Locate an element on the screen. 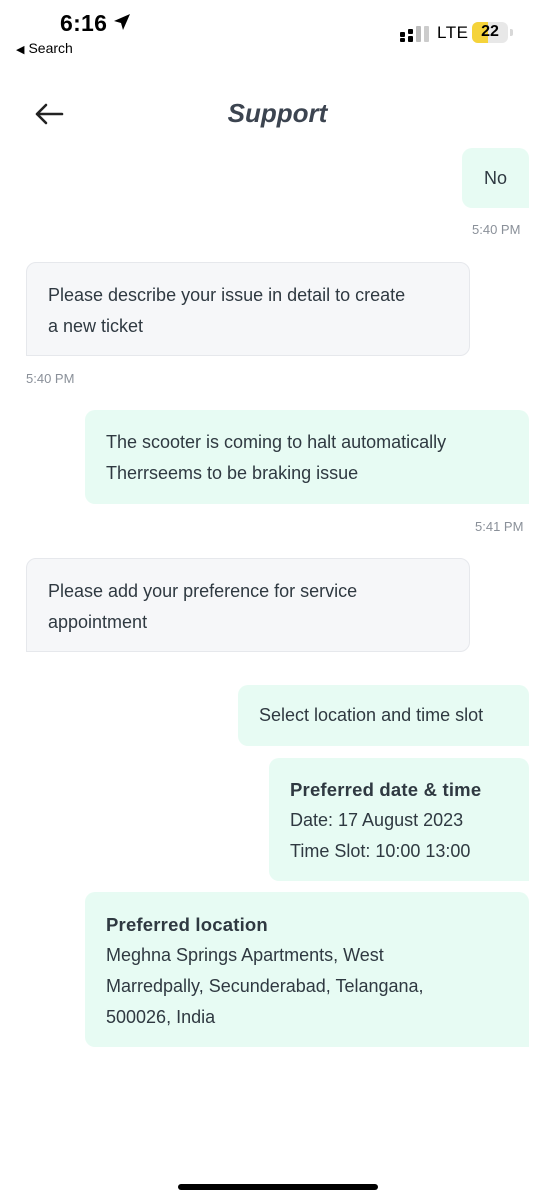 This screenshot has width=555, height=1200. time-slot-value: Time Slot: 10:00 13:00 is located at coordinates (380, 851).